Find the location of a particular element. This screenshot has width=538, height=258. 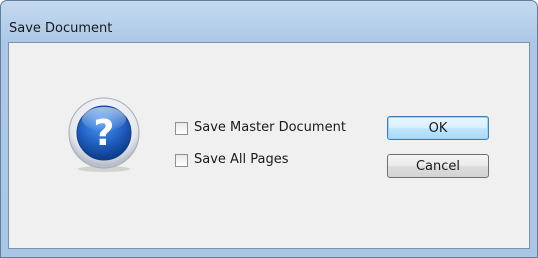

save-master-document-option: Save Master Document is located at coordinates (260, 128).